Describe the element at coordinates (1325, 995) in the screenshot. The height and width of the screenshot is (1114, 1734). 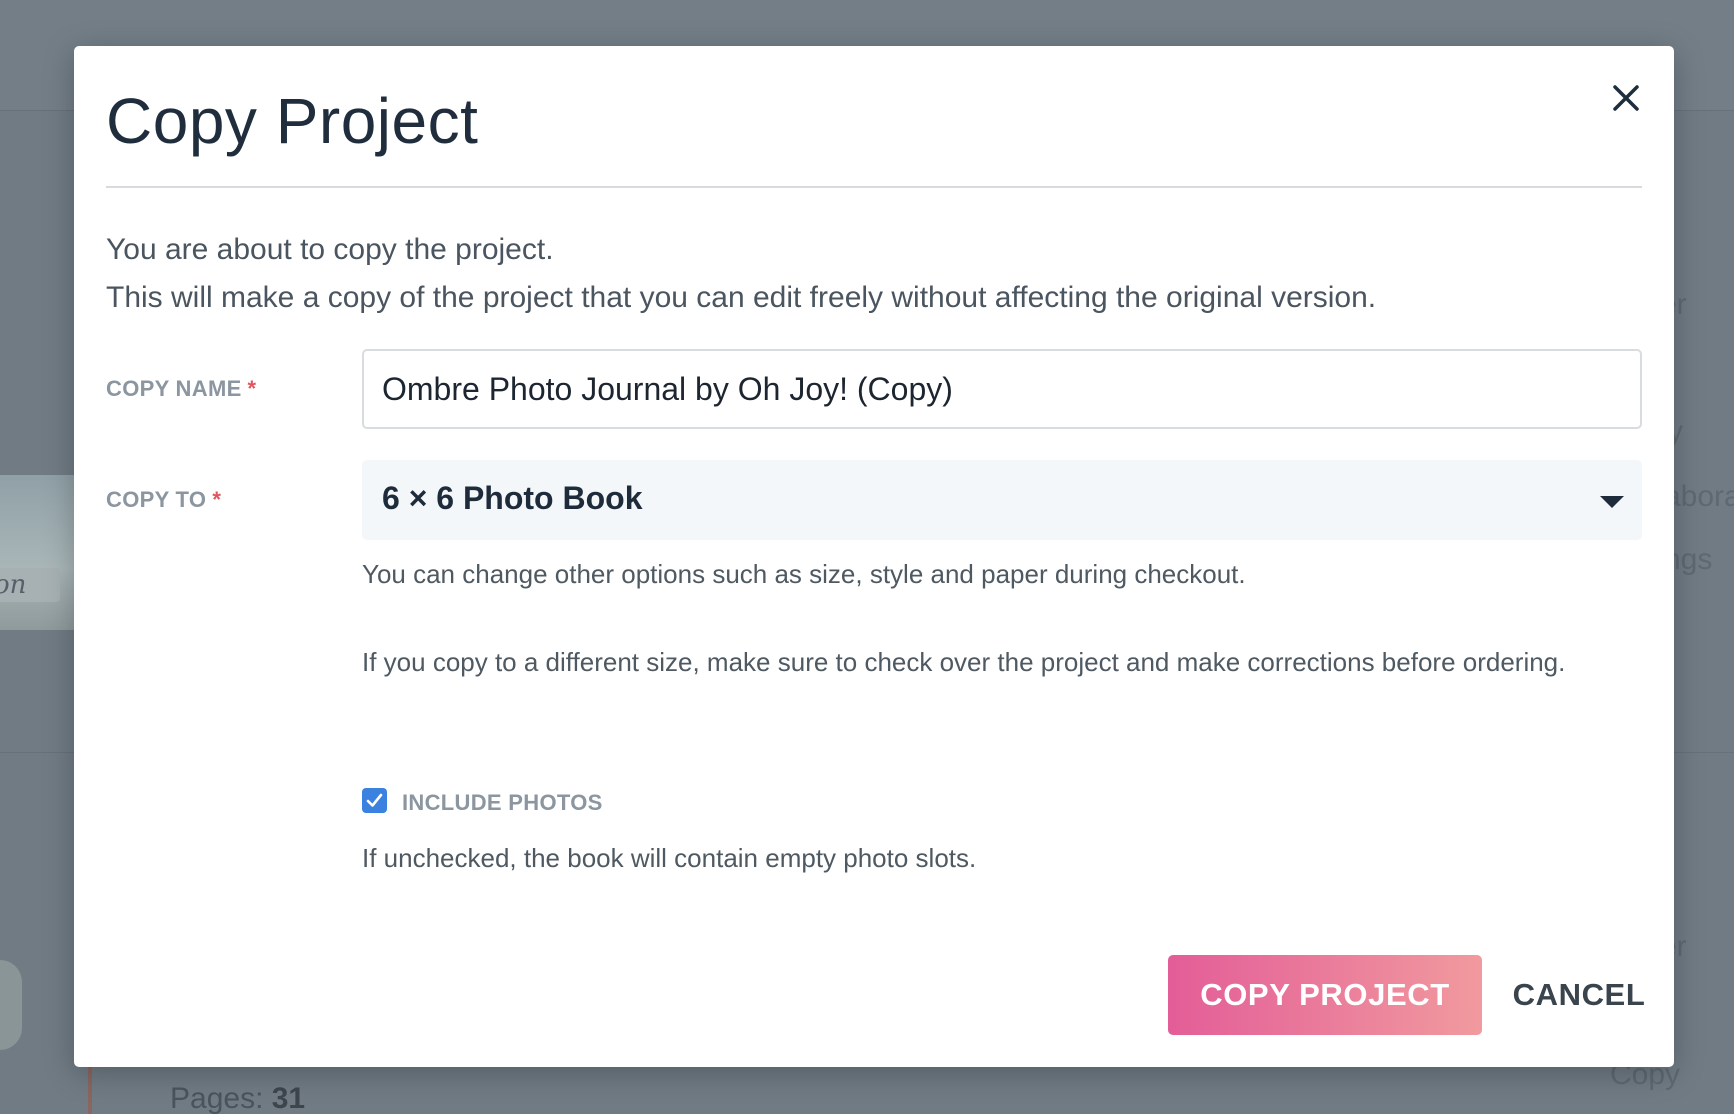
I see `copy-project-button: COPY PROJECT` at that location.